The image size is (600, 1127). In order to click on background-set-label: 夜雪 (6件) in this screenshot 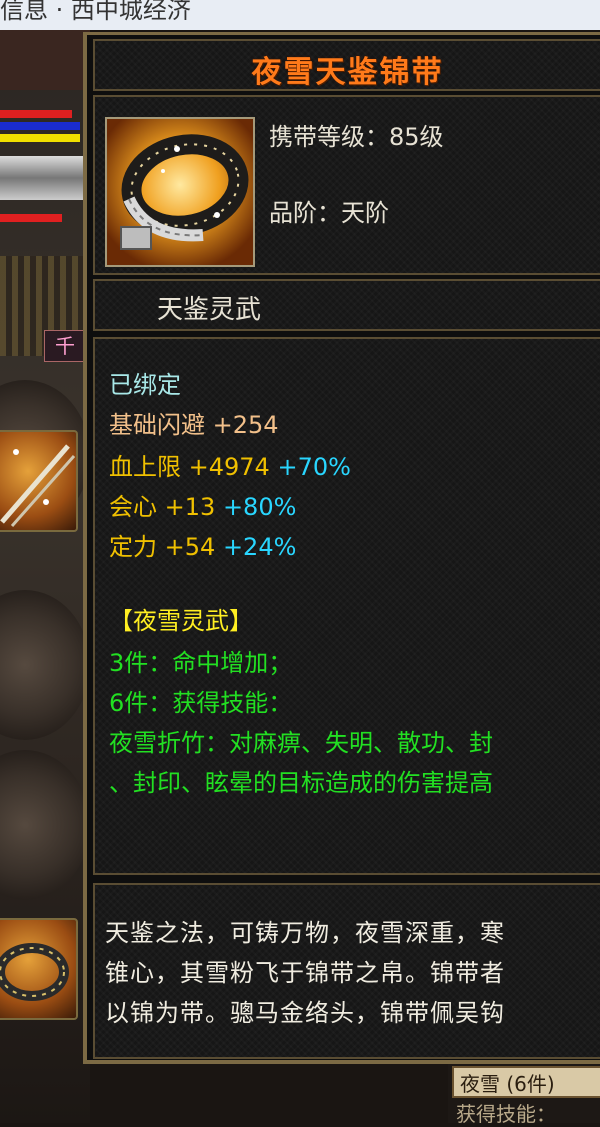, I will do `click(526, 1082)`.